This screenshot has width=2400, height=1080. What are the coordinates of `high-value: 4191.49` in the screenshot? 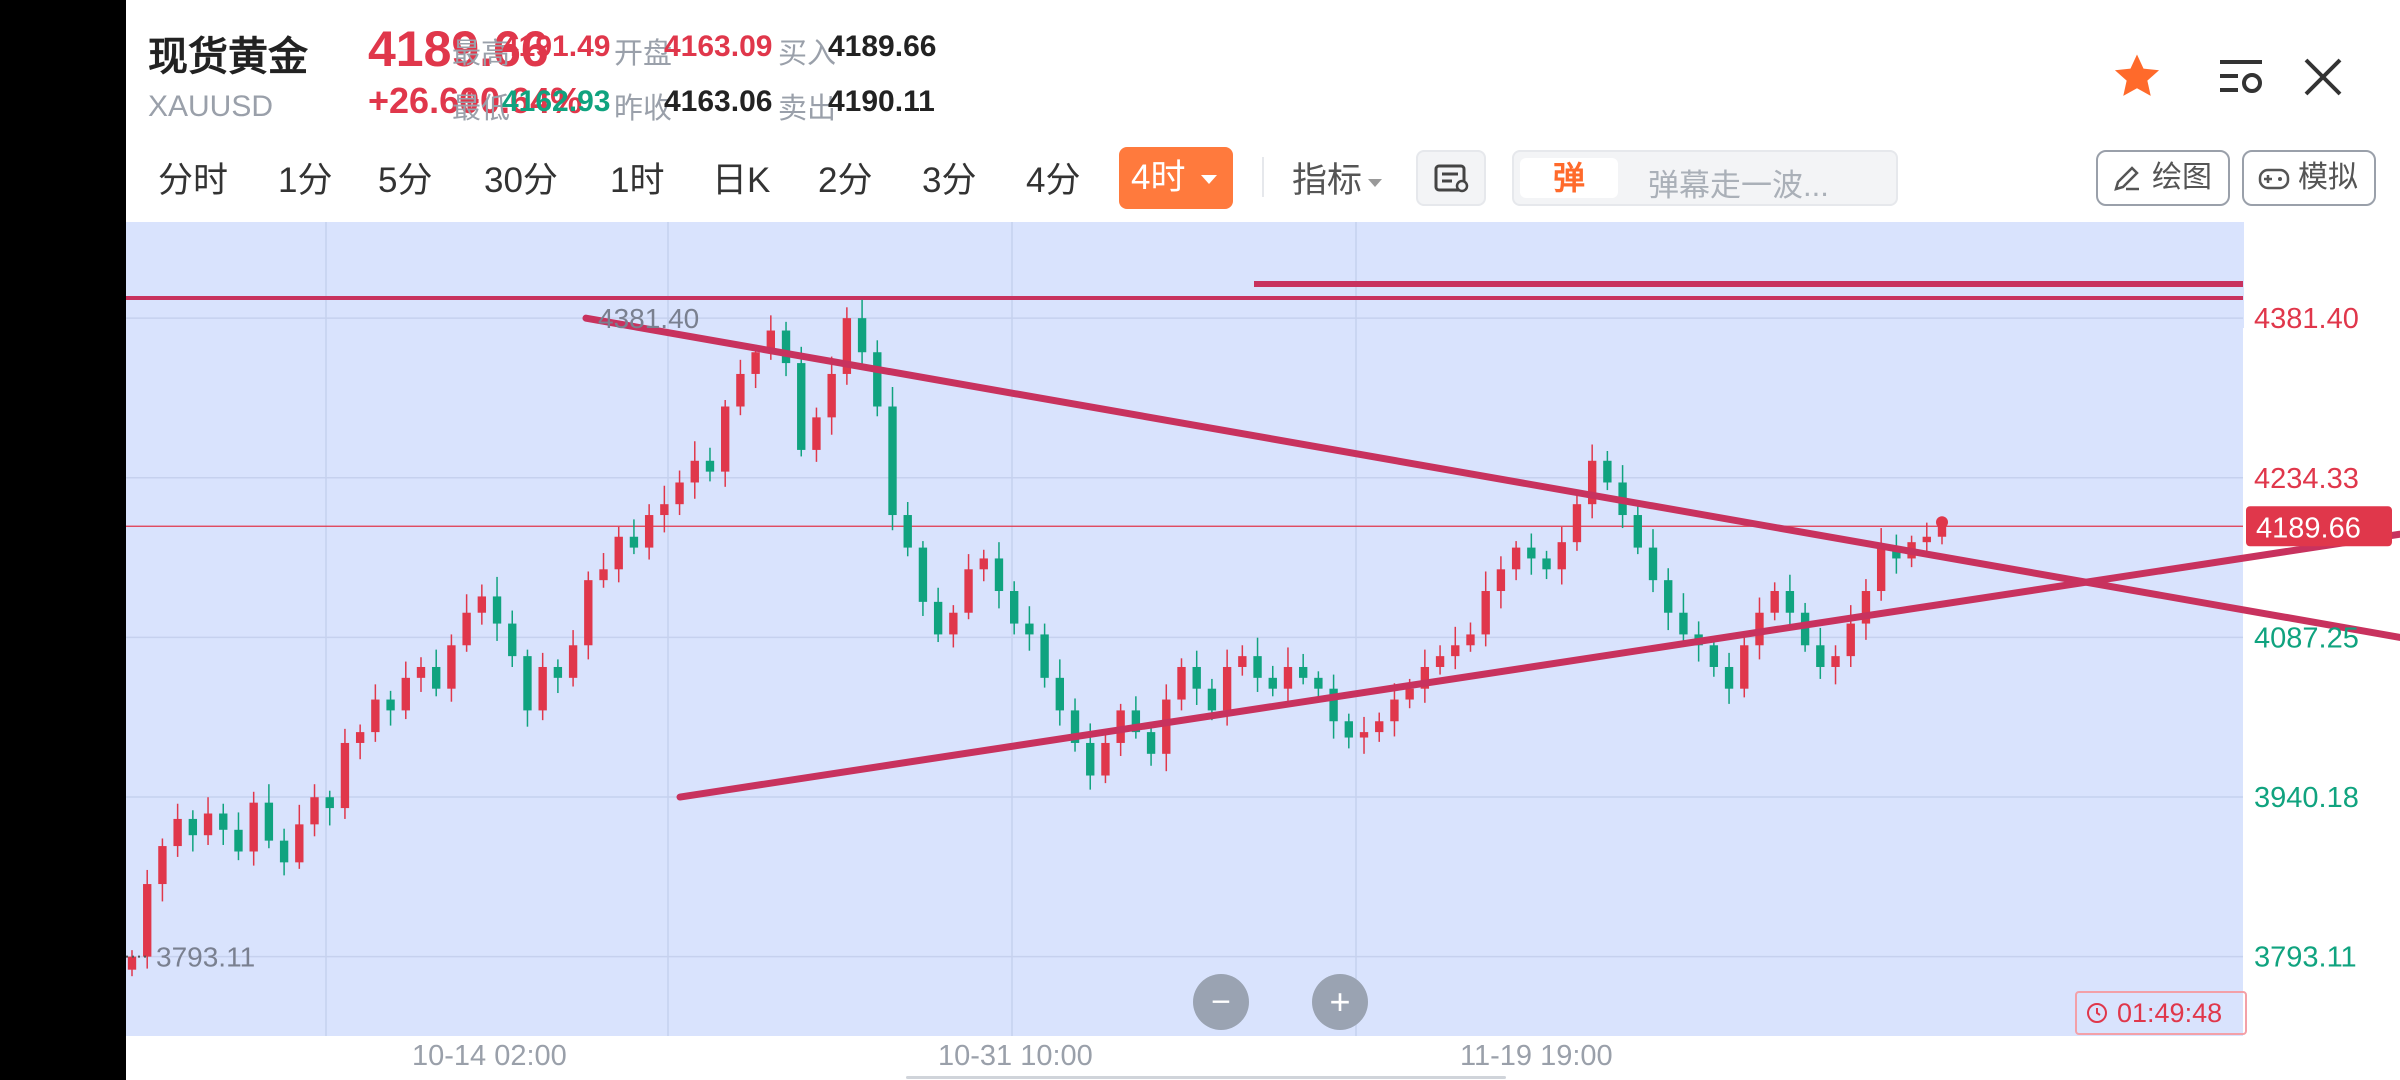 It's located at (556, 46).